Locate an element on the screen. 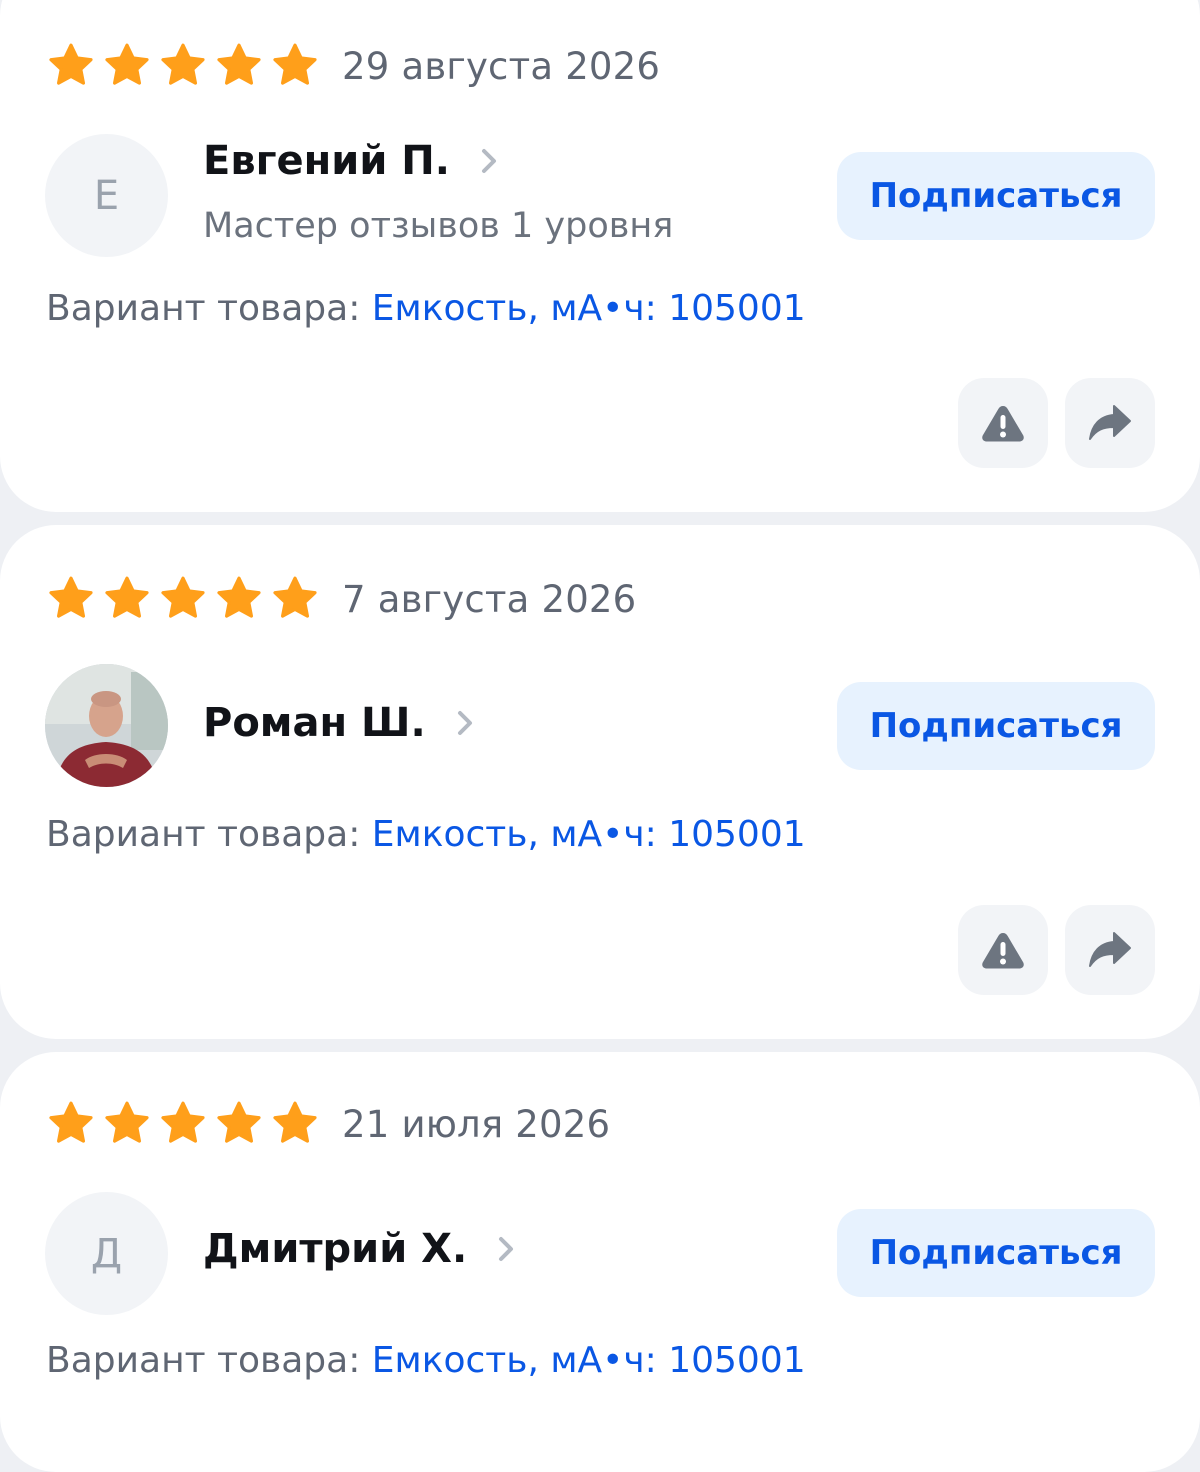  review-date: 7 августа 2026 is located at coordinates (489, 599).